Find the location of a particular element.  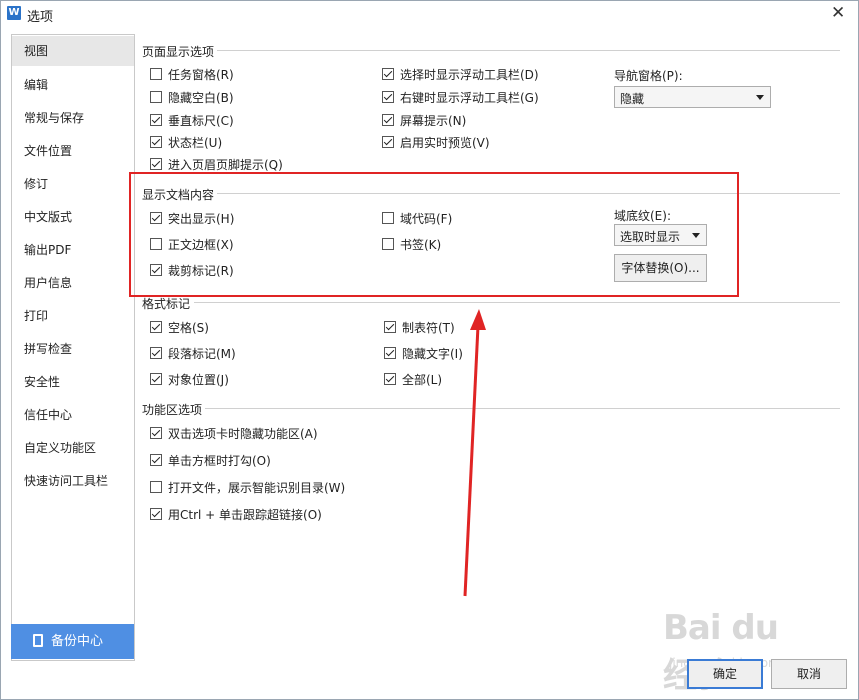

section-title: 页面显示选项 is located at coordinates (180, 51).